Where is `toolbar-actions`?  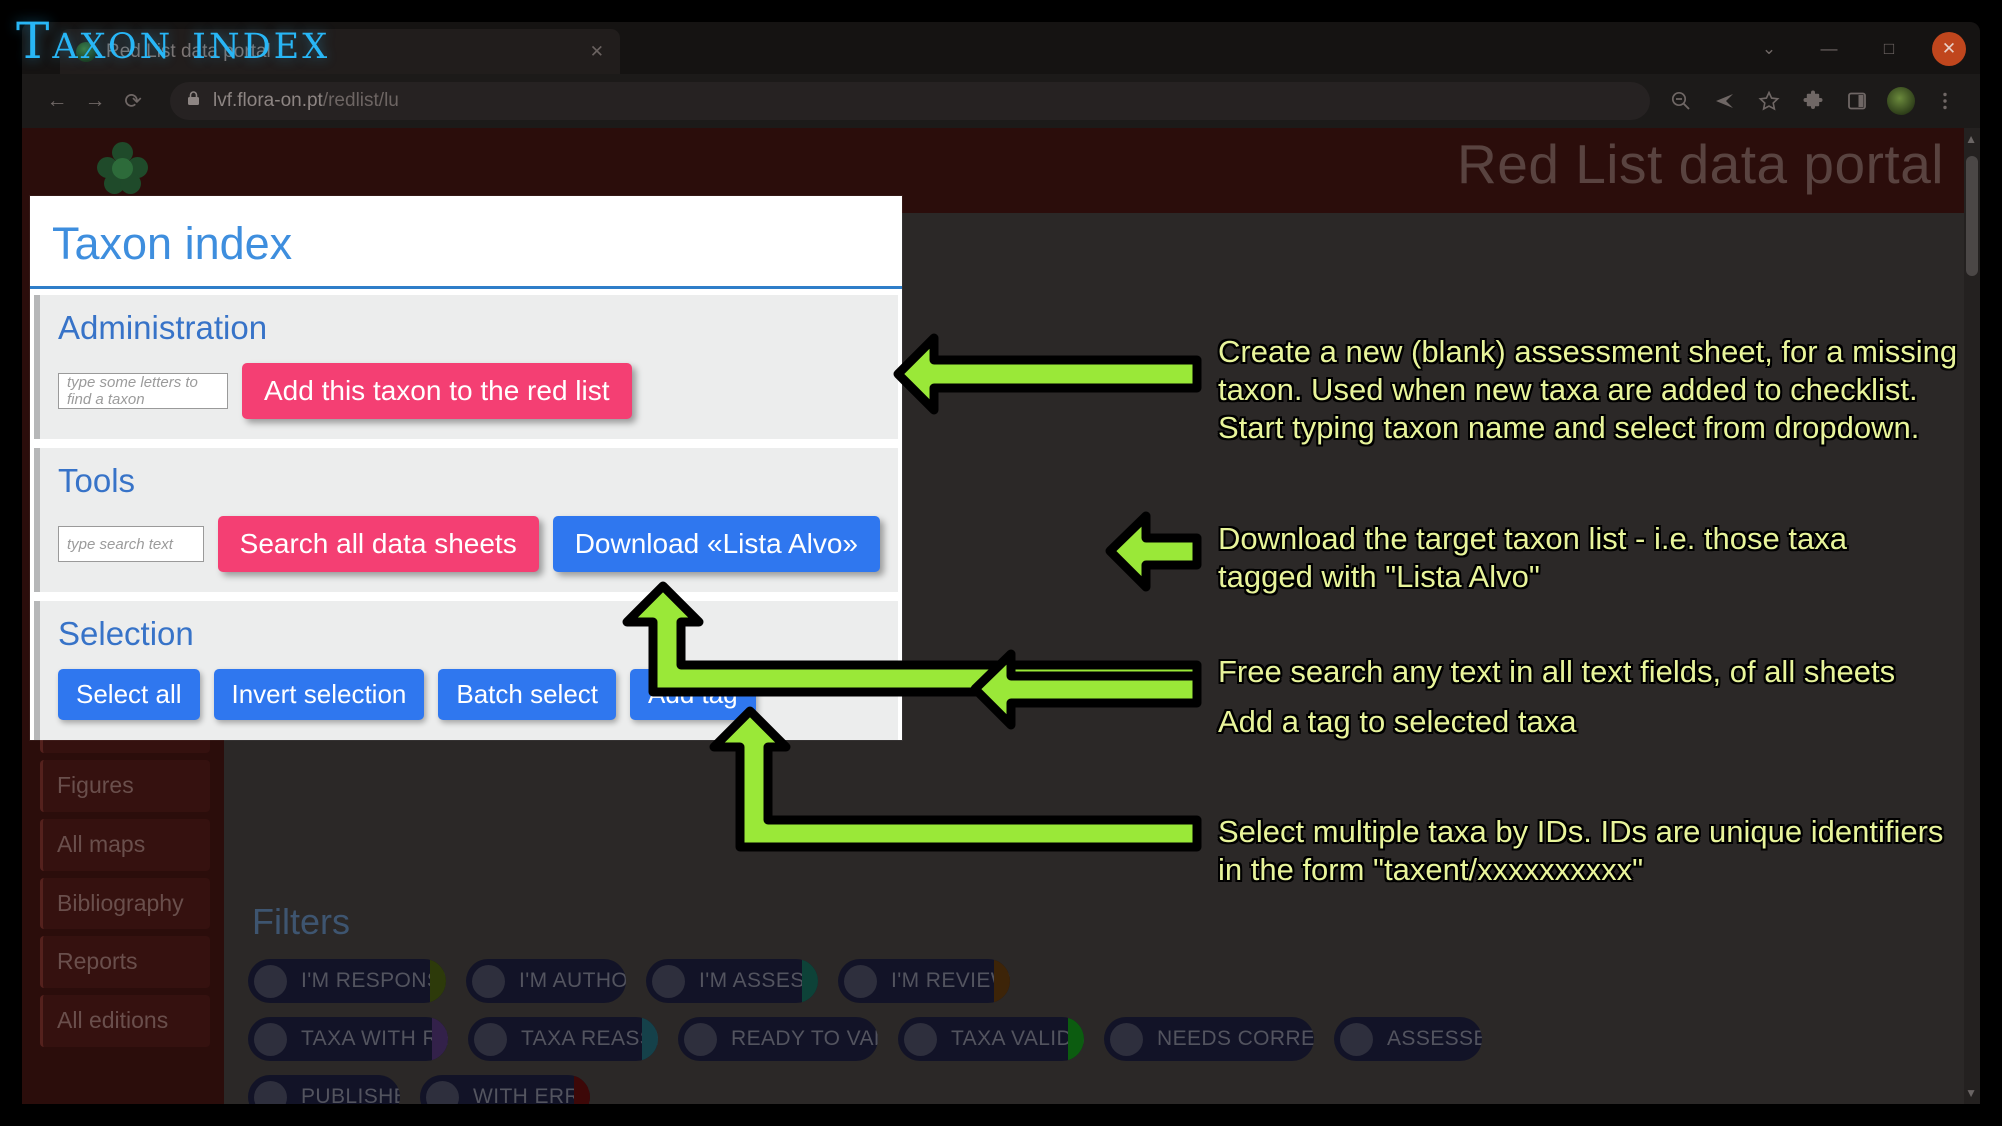 toolbar-actions is located at coordinates (1813, 101).